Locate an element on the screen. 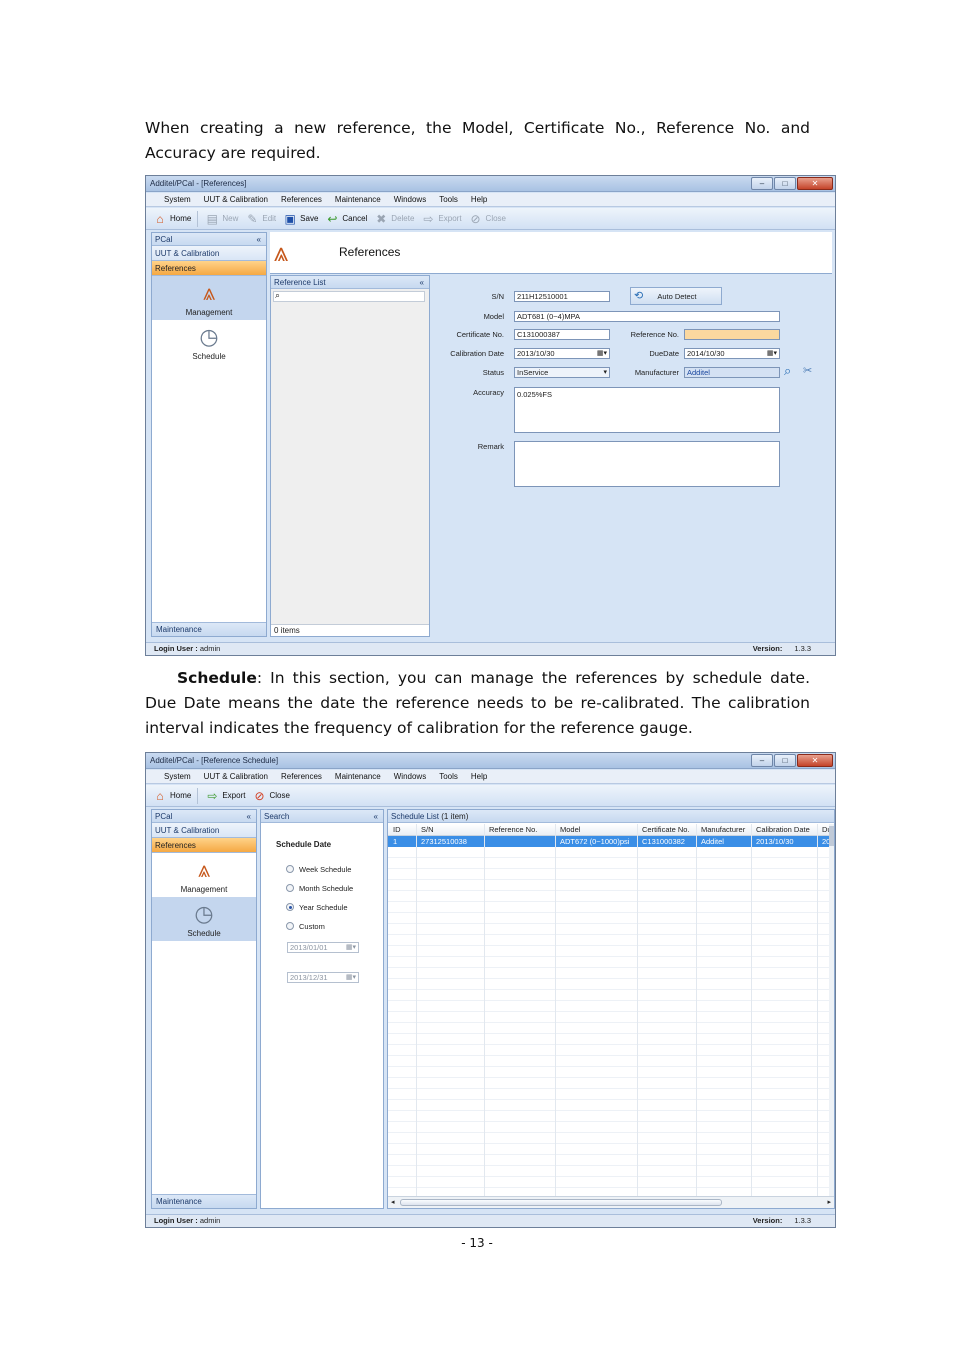 The image size is (954, 1350). col-reference-no: Reference No. is located at coordinates (511, 830).